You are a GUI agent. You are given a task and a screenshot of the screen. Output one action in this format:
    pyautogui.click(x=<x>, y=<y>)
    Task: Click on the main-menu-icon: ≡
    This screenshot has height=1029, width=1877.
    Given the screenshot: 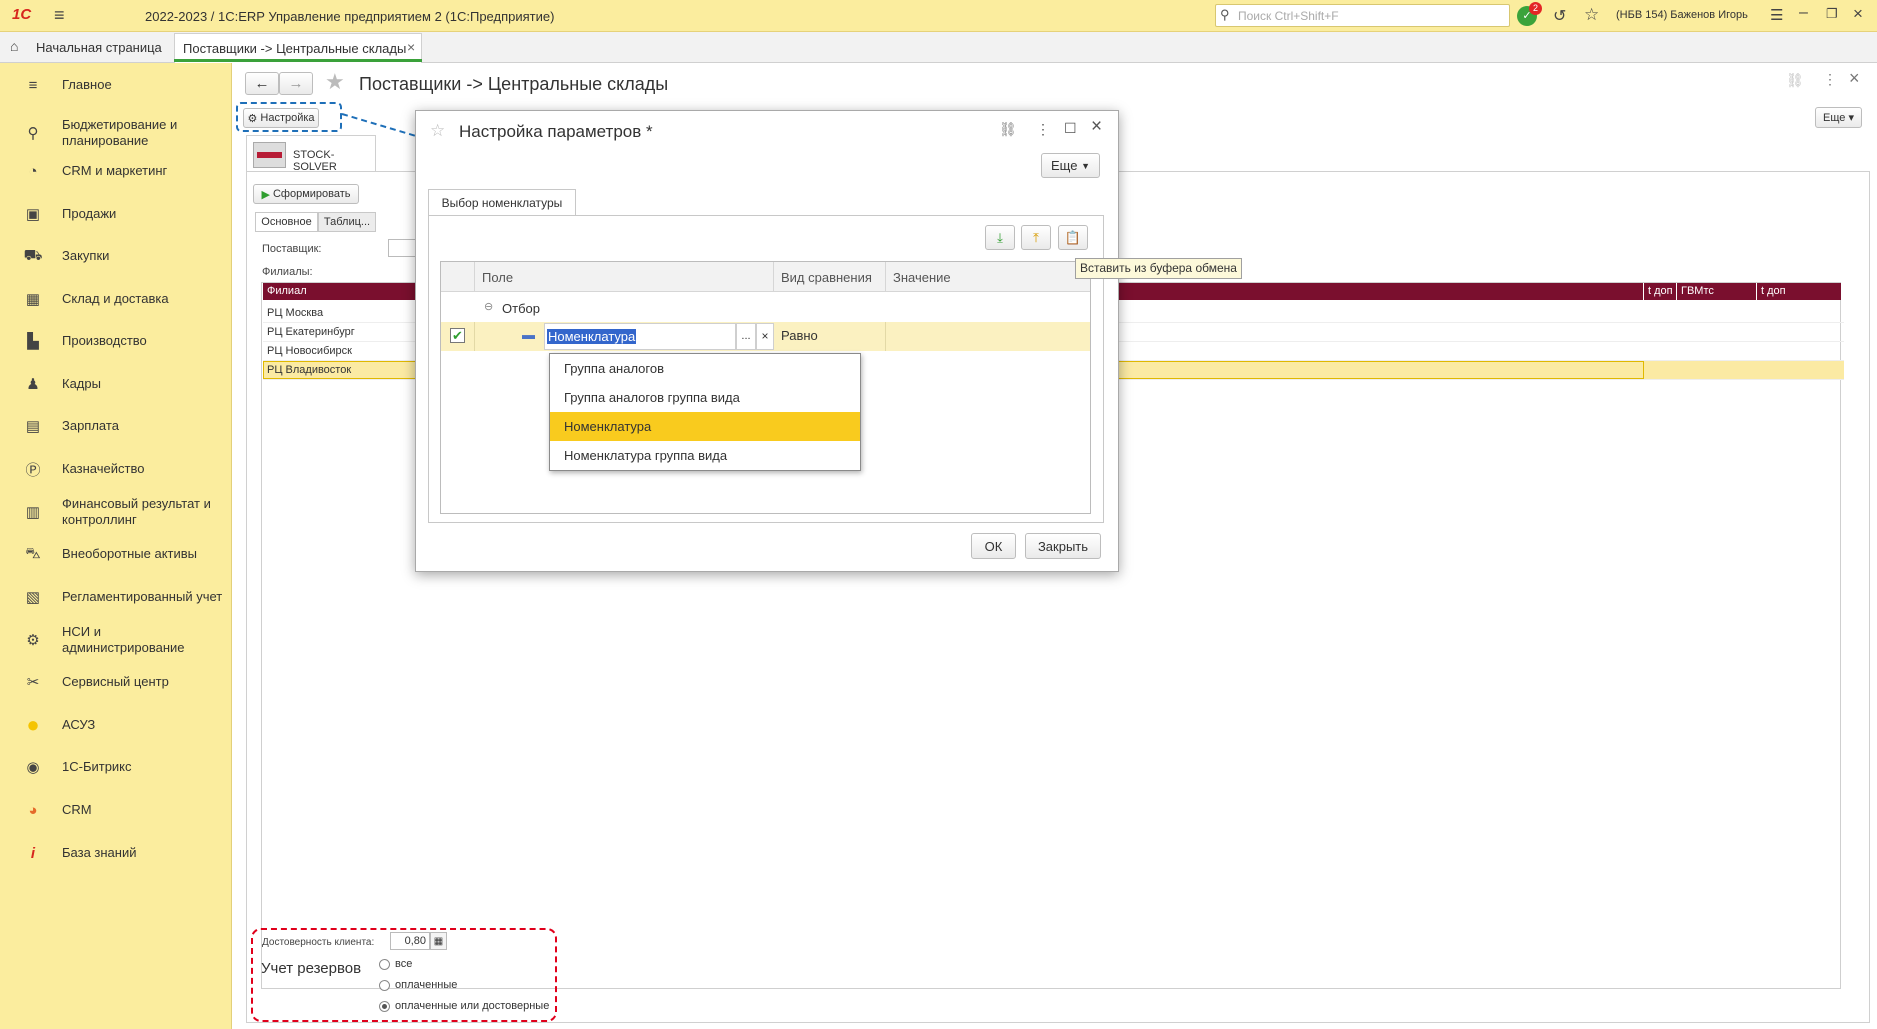 What is the action you would take?
    pyautogui.click(x=59, y=15)
    